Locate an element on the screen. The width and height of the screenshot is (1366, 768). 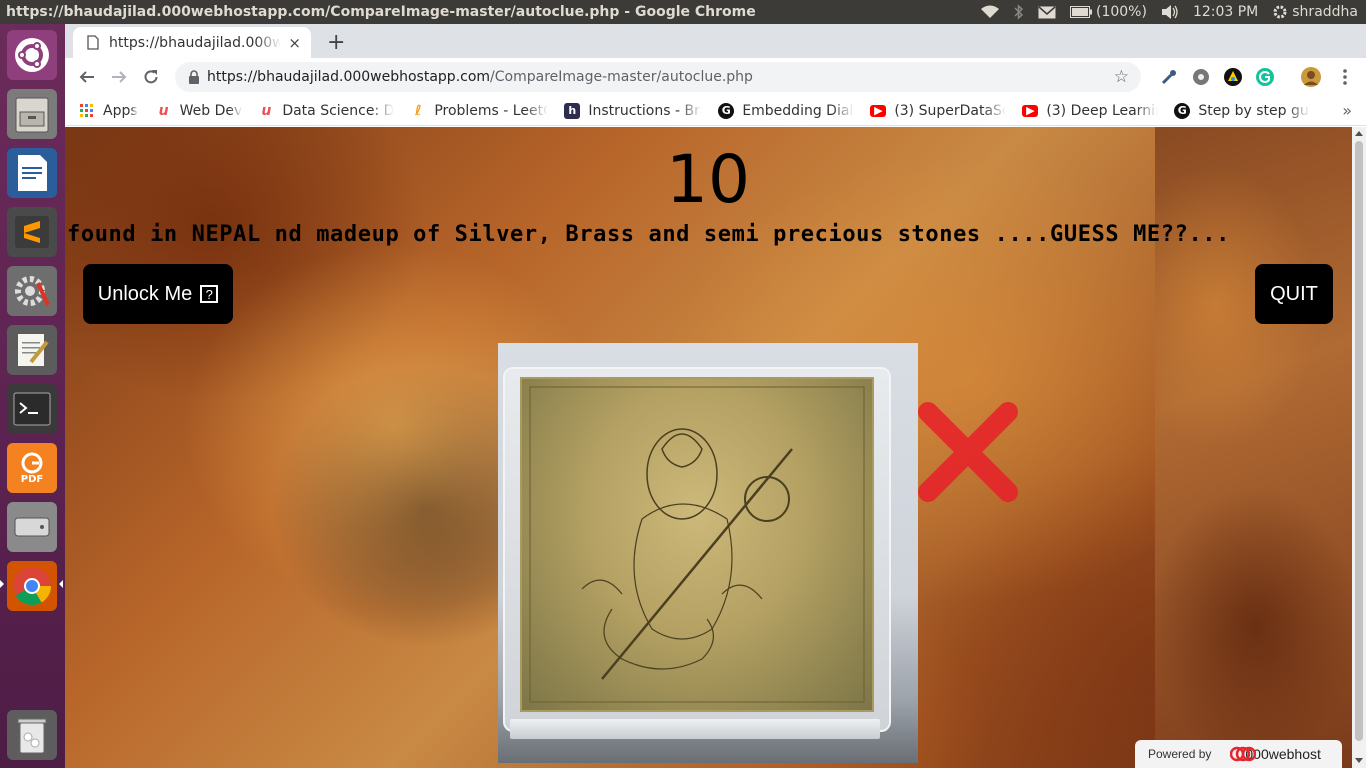
powered-by-badge: Powered by 000webhost is located at coordinates (1238, 754).